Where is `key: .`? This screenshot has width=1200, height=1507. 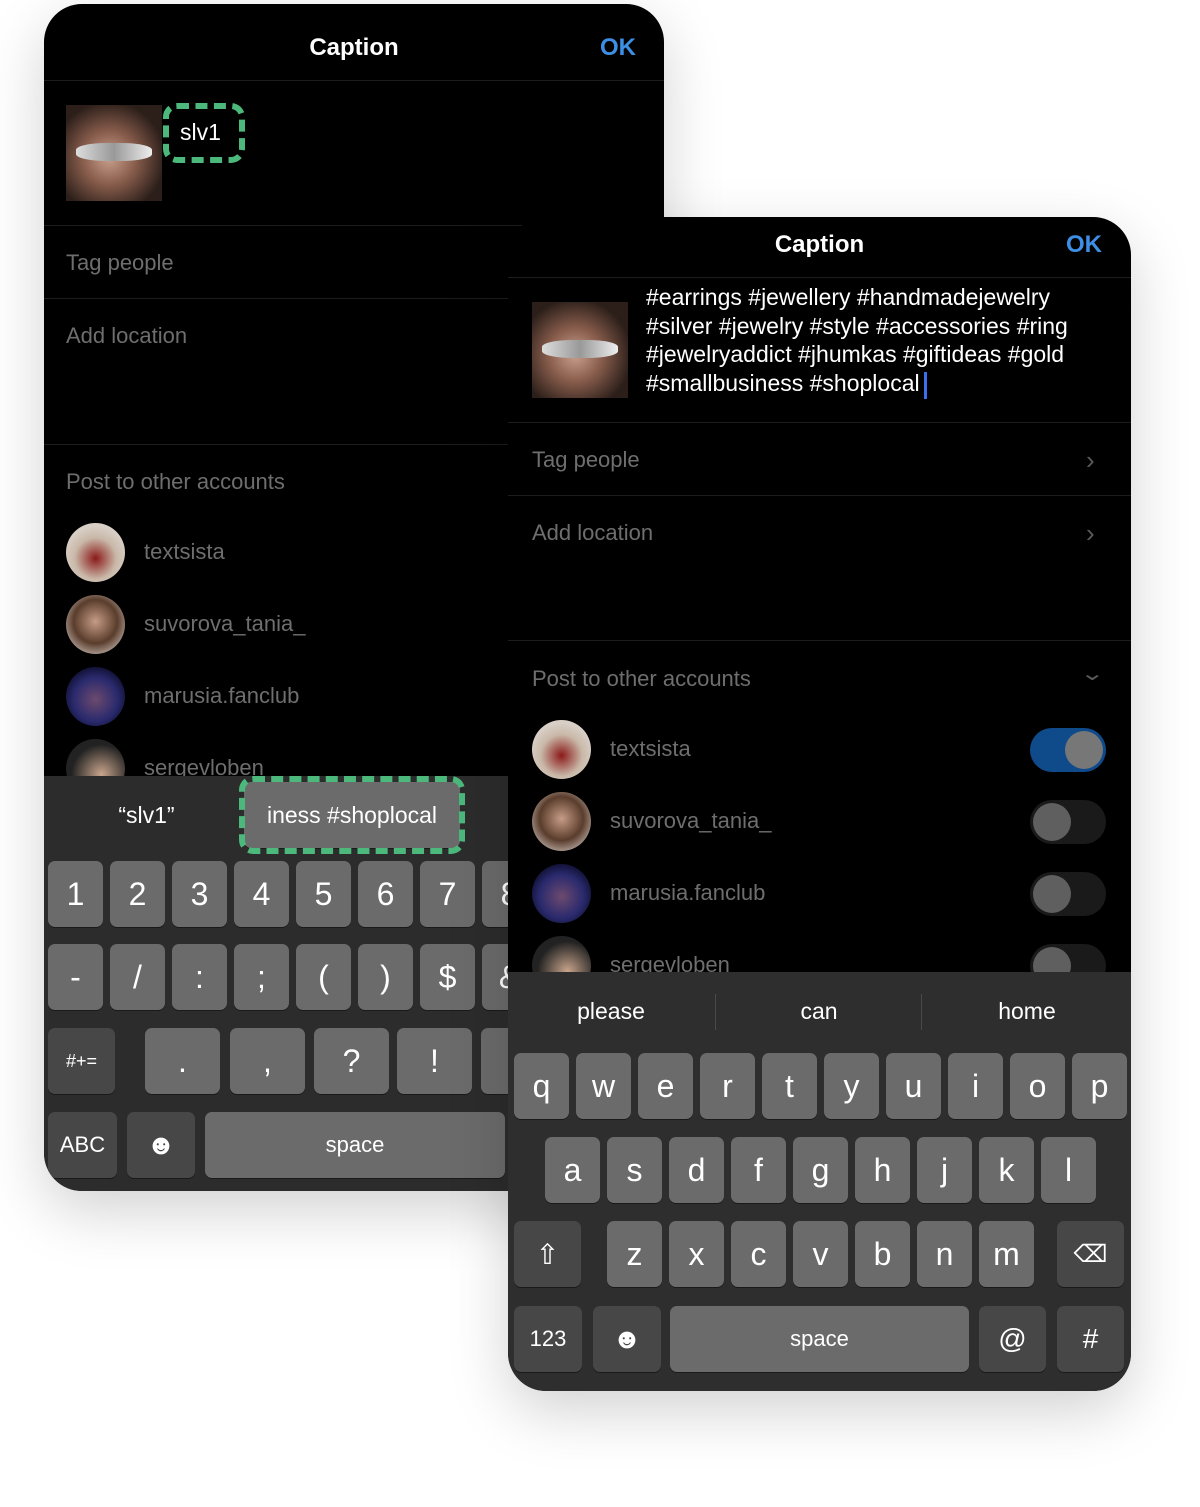
key: . is located at coordinates (182, 1061).